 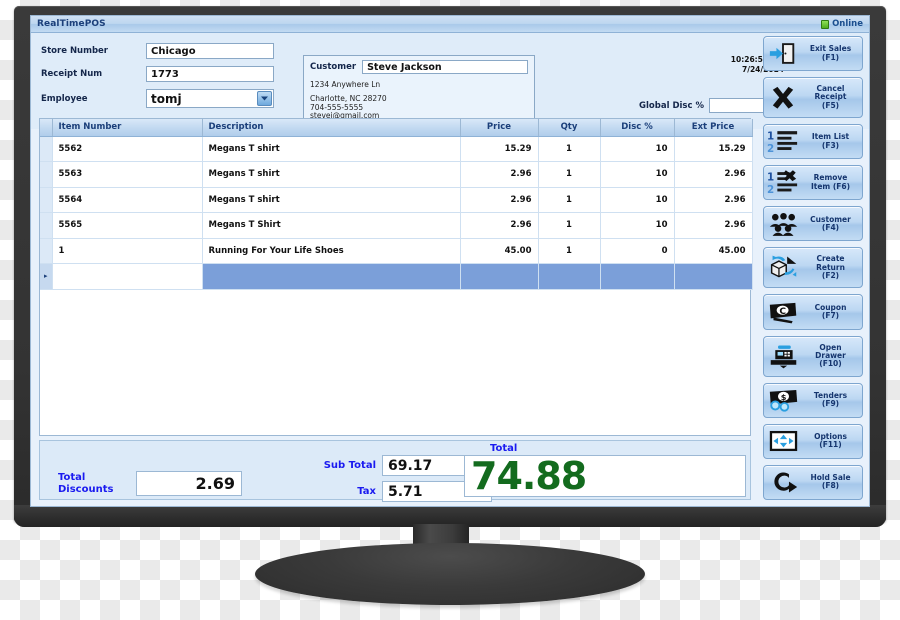 I want to click on cell-item-number: 5564, so click(x=127, y=200).